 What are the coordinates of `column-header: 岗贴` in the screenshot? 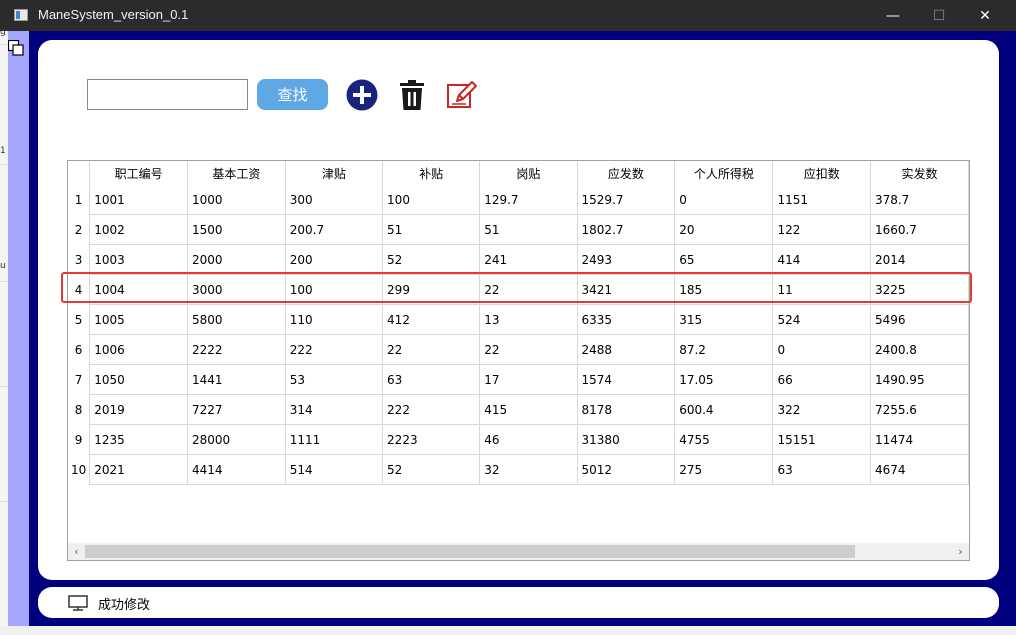 It's located at (528, 173).